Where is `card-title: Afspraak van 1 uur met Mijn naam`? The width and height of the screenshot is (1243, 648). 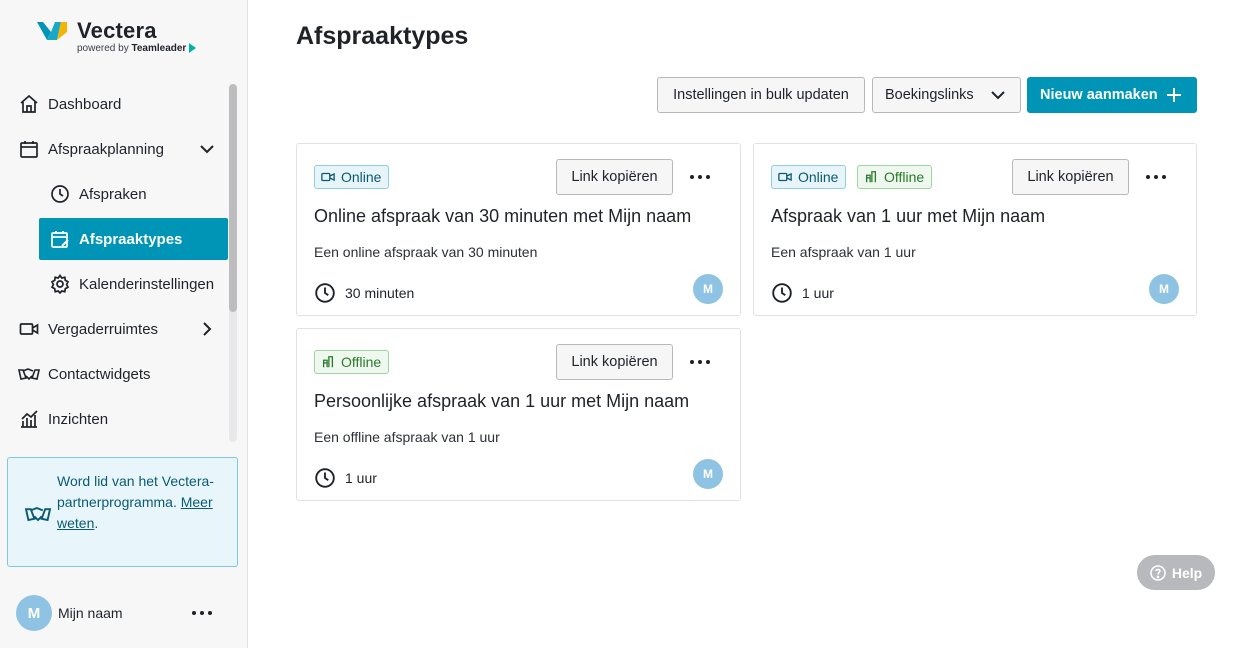
card-title: Afspraak van 1 uur met Mijn naam is located at coordinates (908, 216).